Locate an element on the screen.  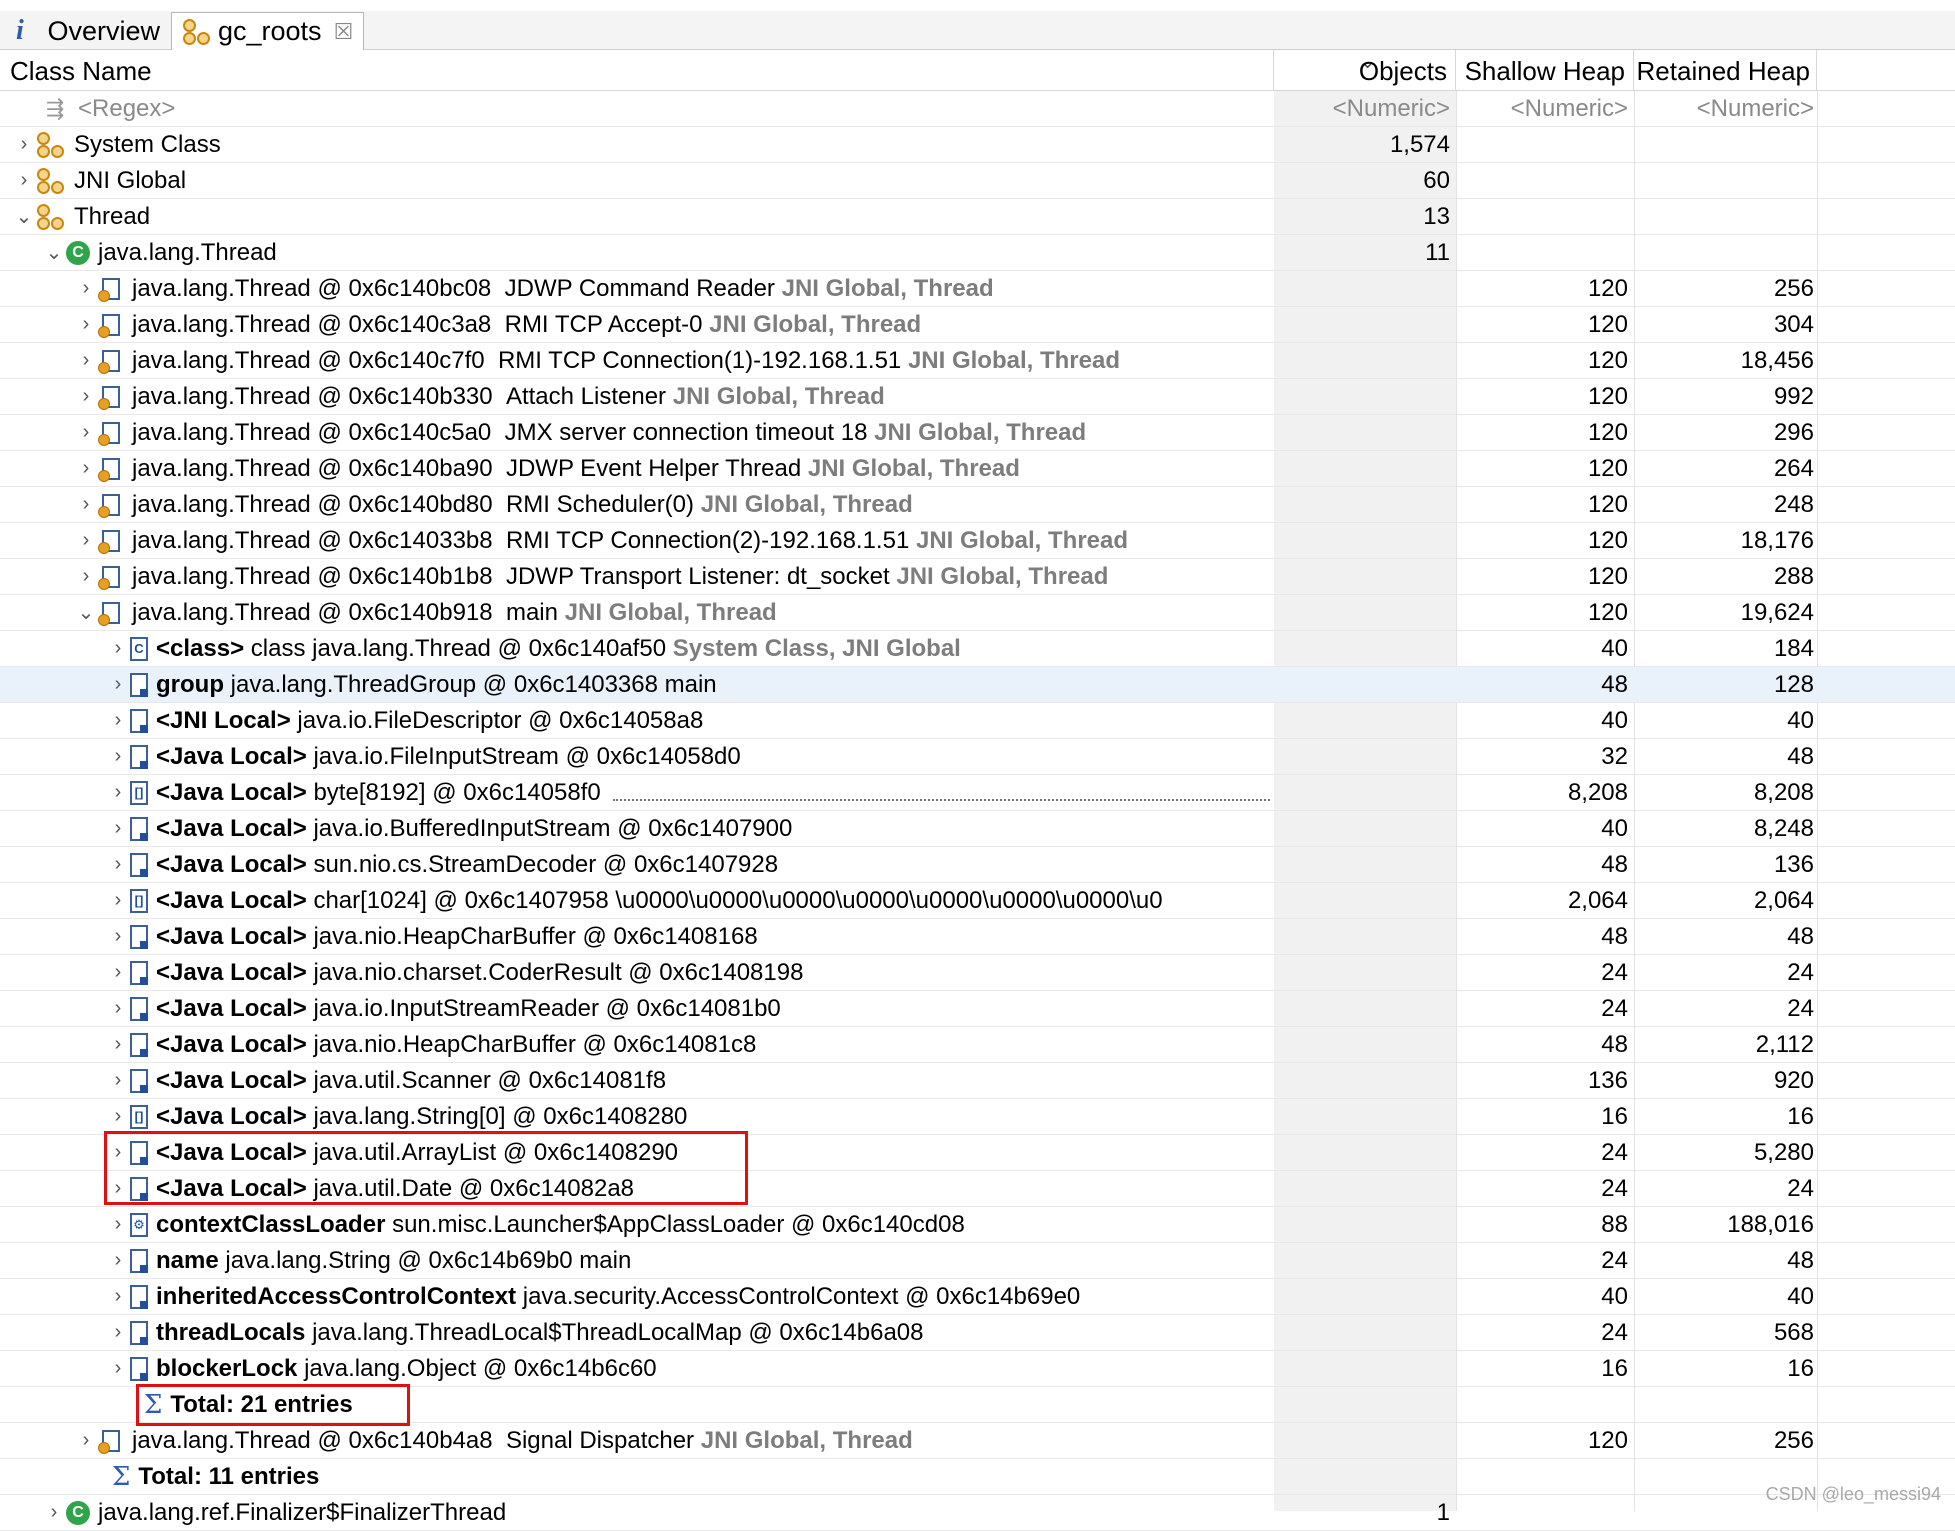
info-icon: i is located at coordinates (20, 30).